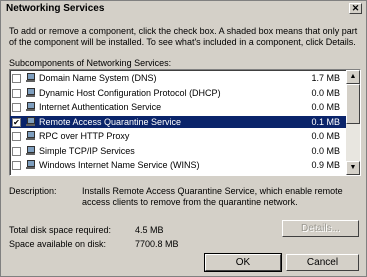 The image size is (367, 277). Describe the element at coordinates (58, 244) in the screenshot. I see `disk-available-label: Space available on disk:` at that location.